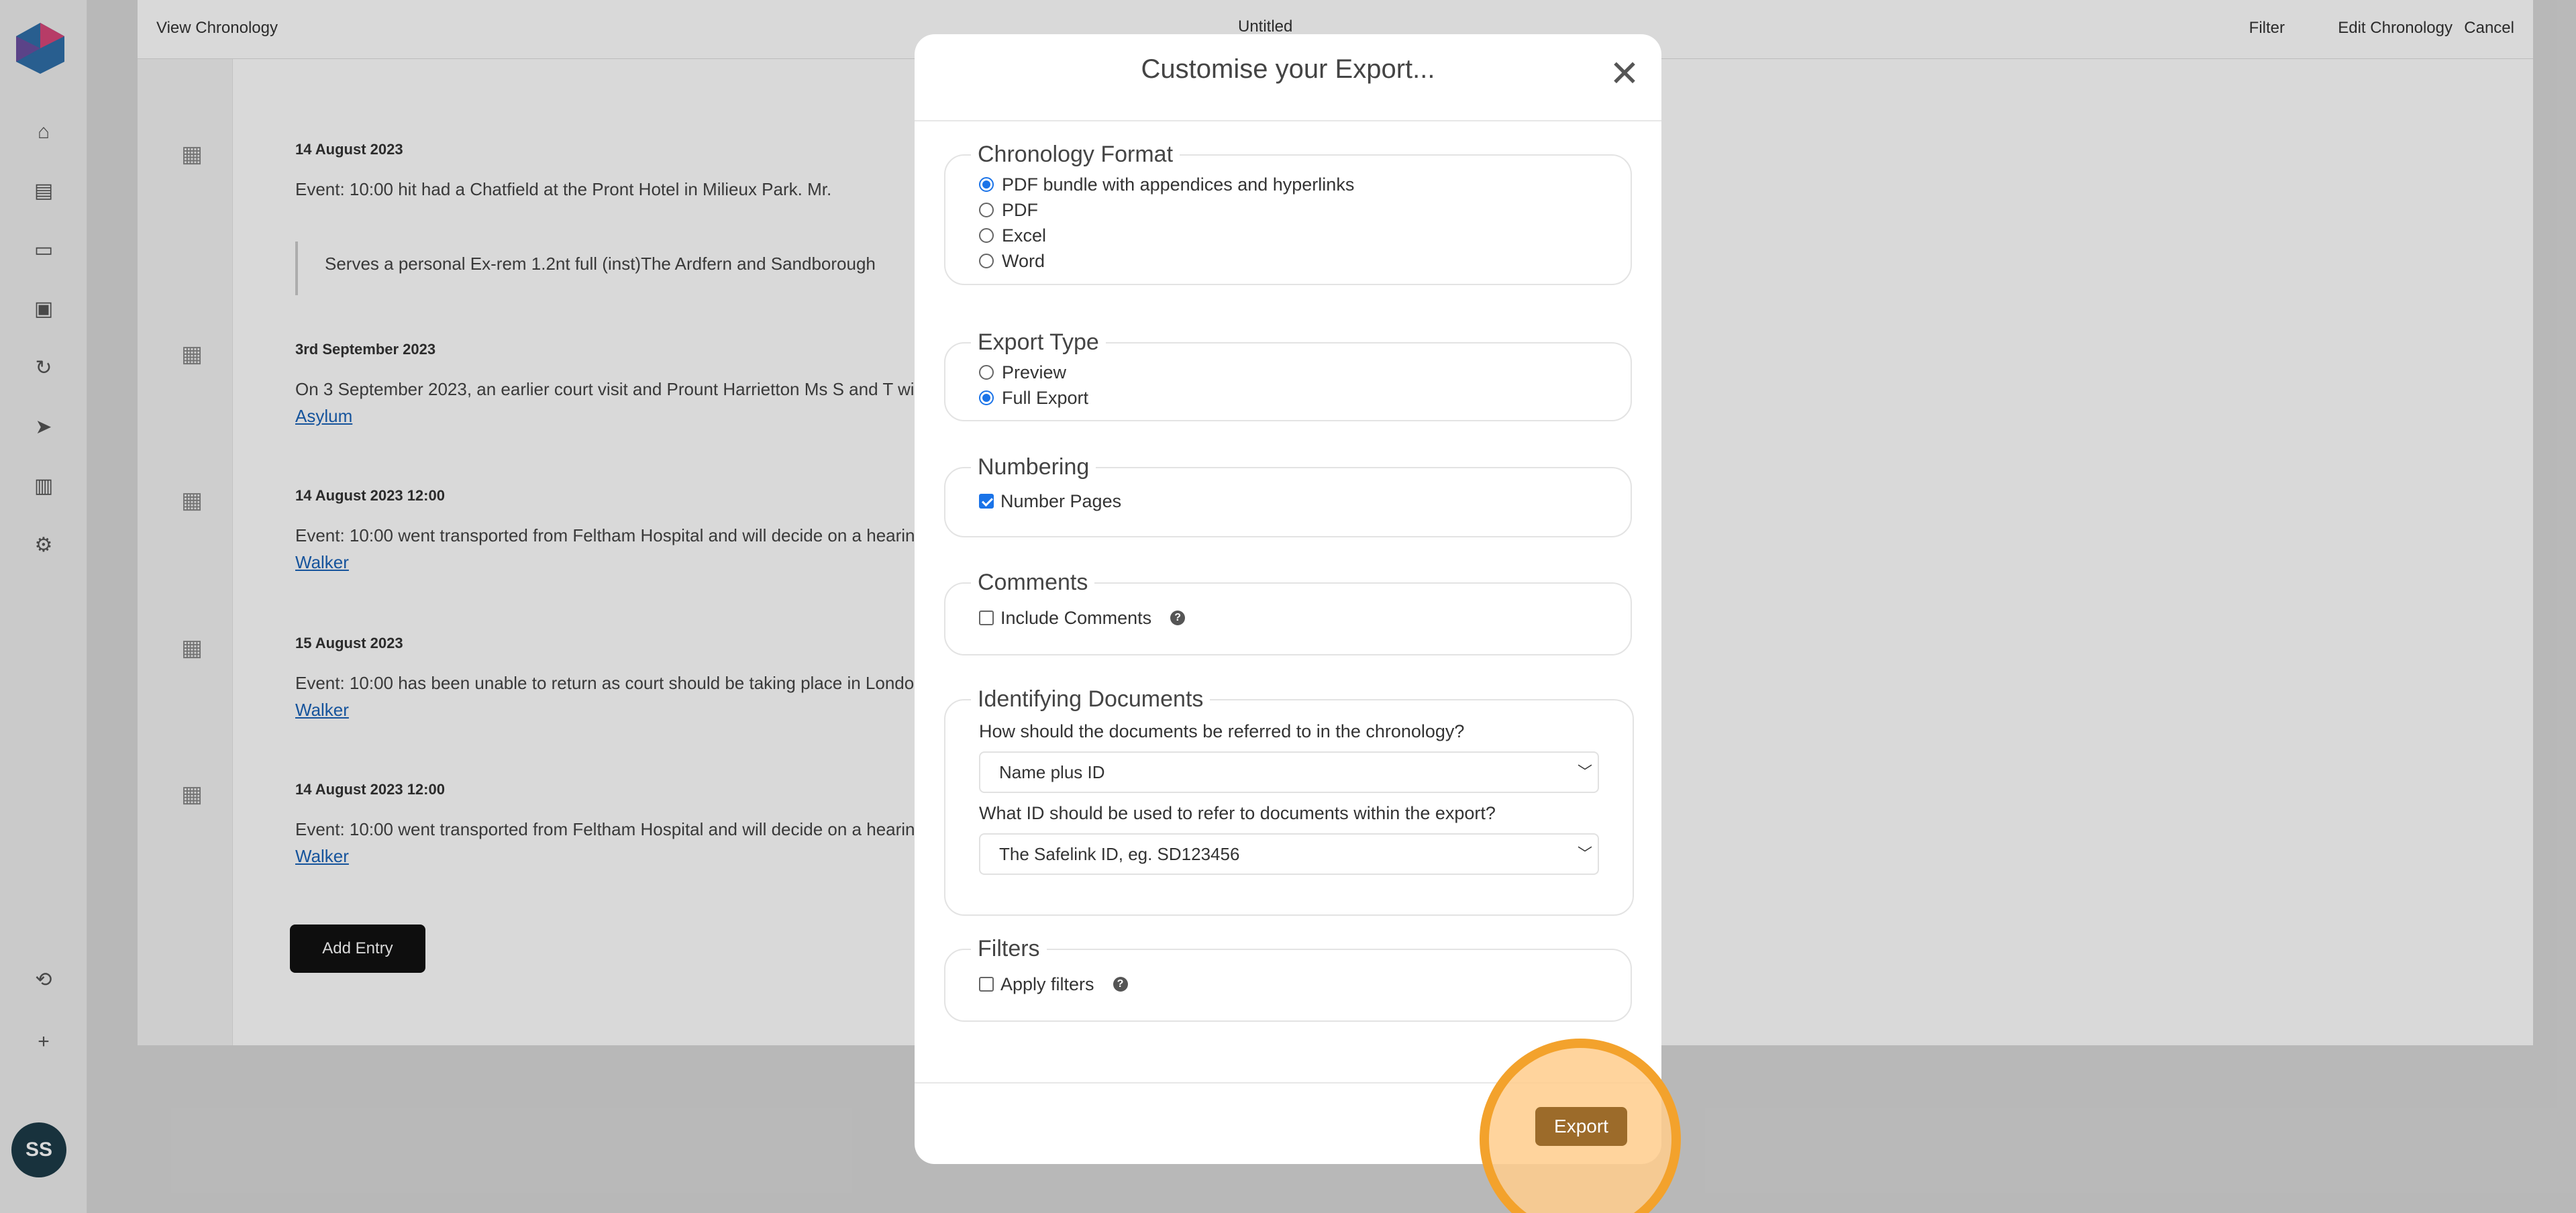 The height and width of the screenshot is (1213, 2576). What do you see at coordinates (1289, 772) in the screenshot?
I see `reference-select: Name plus ID ﹀` at bounding box center [1289, 772].